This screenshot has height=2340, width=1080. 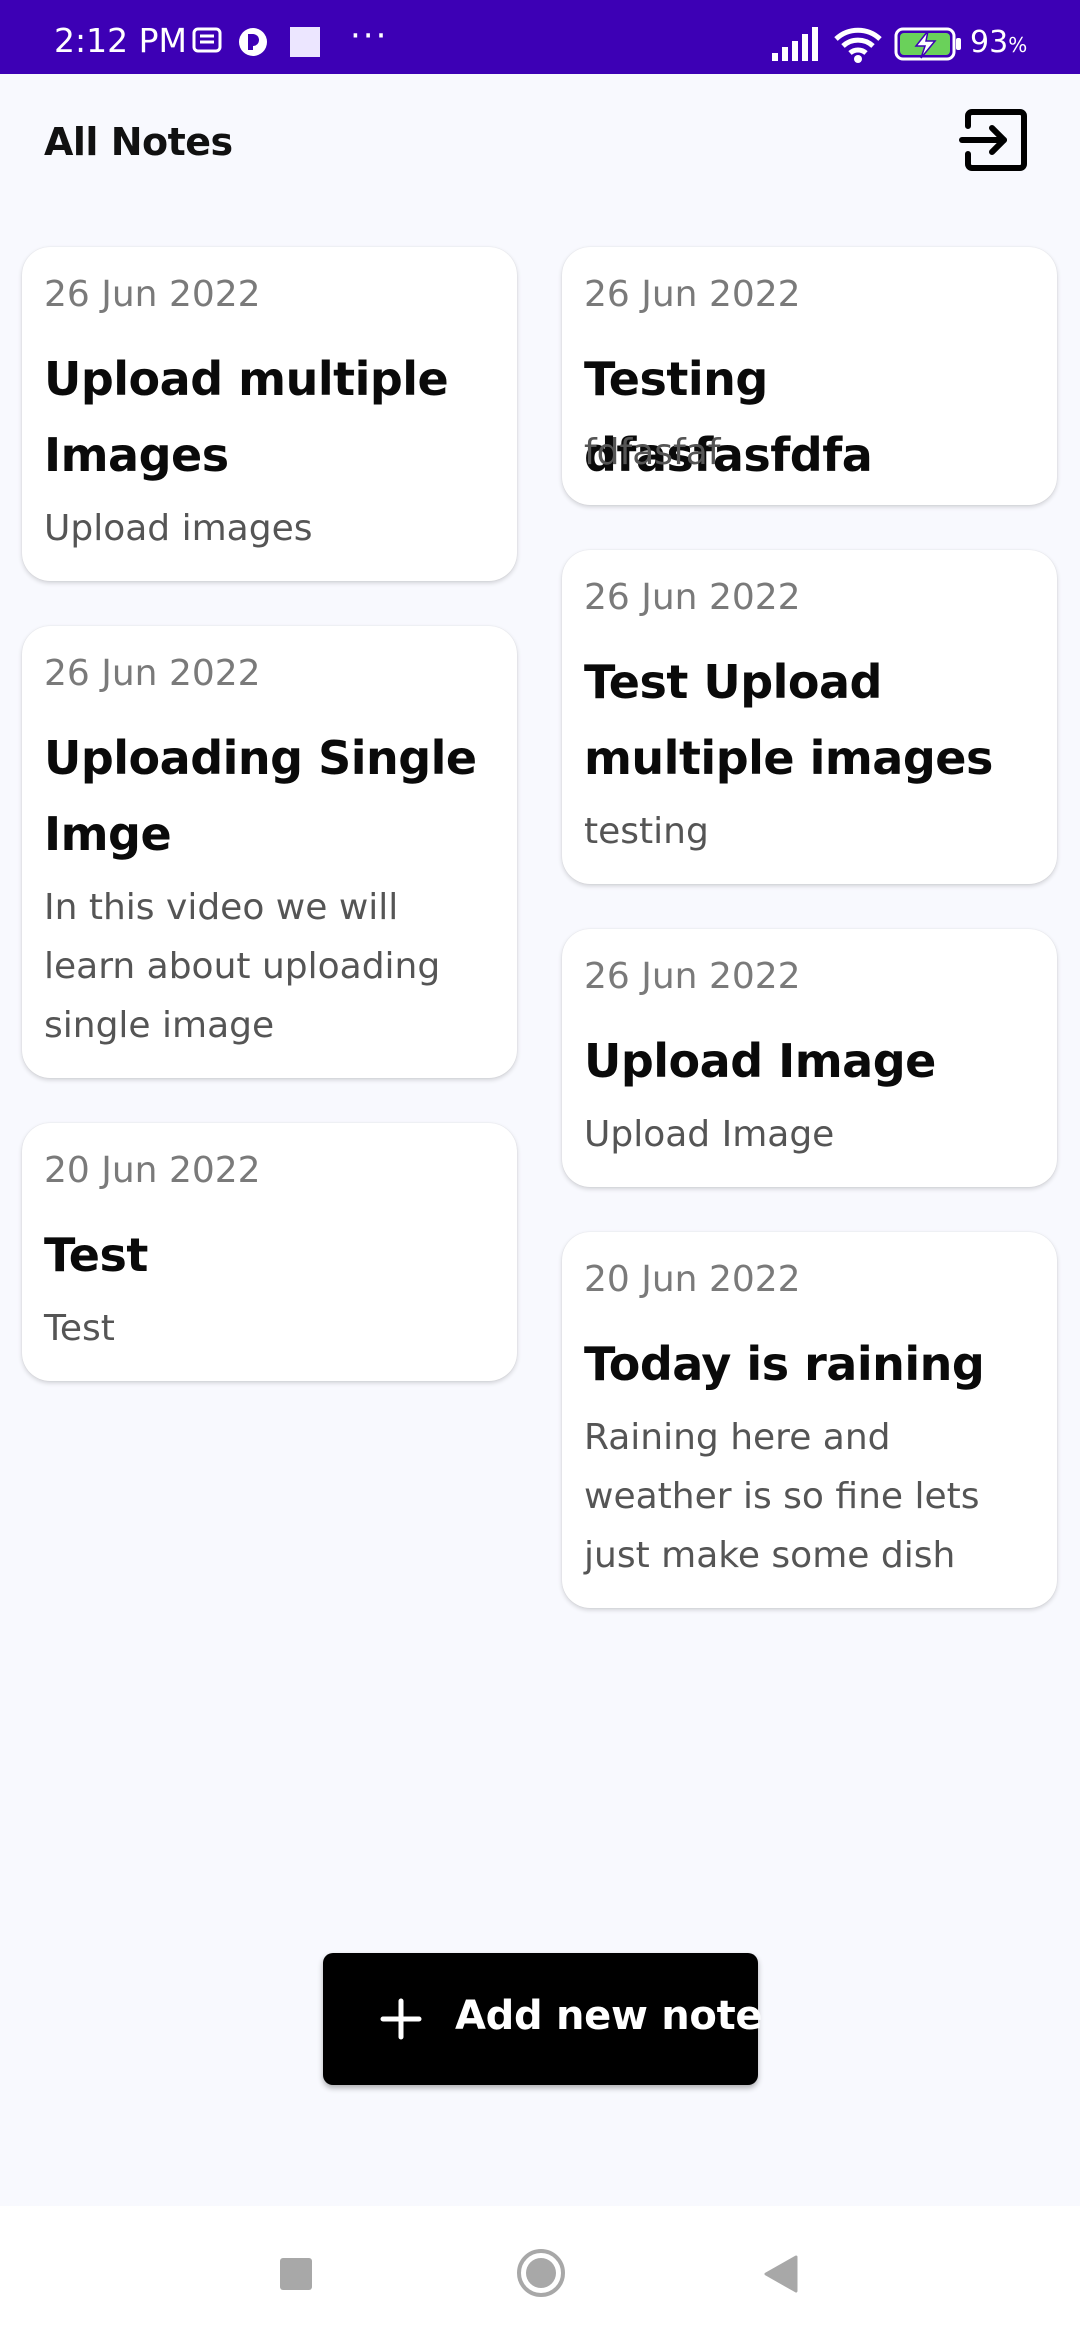 I want to click on note-card: 20 Jun 2022 Test Test, so click(x=269, y=1252).